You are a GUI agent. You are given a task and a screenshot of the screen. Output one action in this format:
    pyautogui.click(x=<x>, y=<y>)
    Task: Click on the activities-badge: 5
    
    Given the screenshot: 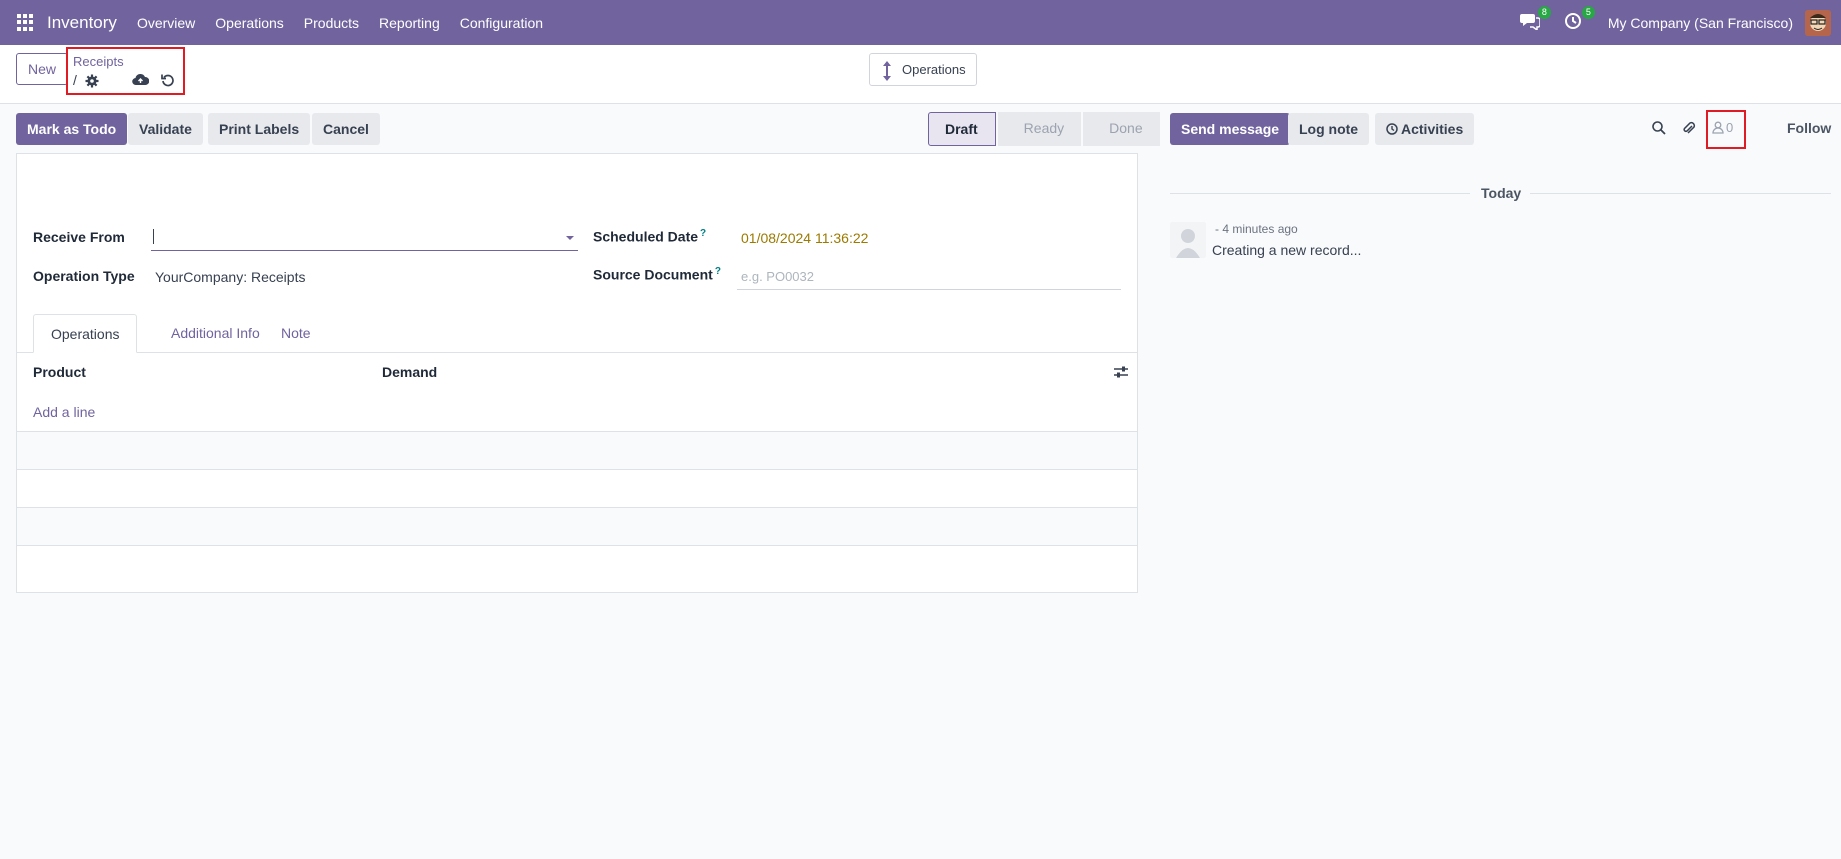 What is the action you would take?
    pyautogui.click(x=1588, y=12)
    